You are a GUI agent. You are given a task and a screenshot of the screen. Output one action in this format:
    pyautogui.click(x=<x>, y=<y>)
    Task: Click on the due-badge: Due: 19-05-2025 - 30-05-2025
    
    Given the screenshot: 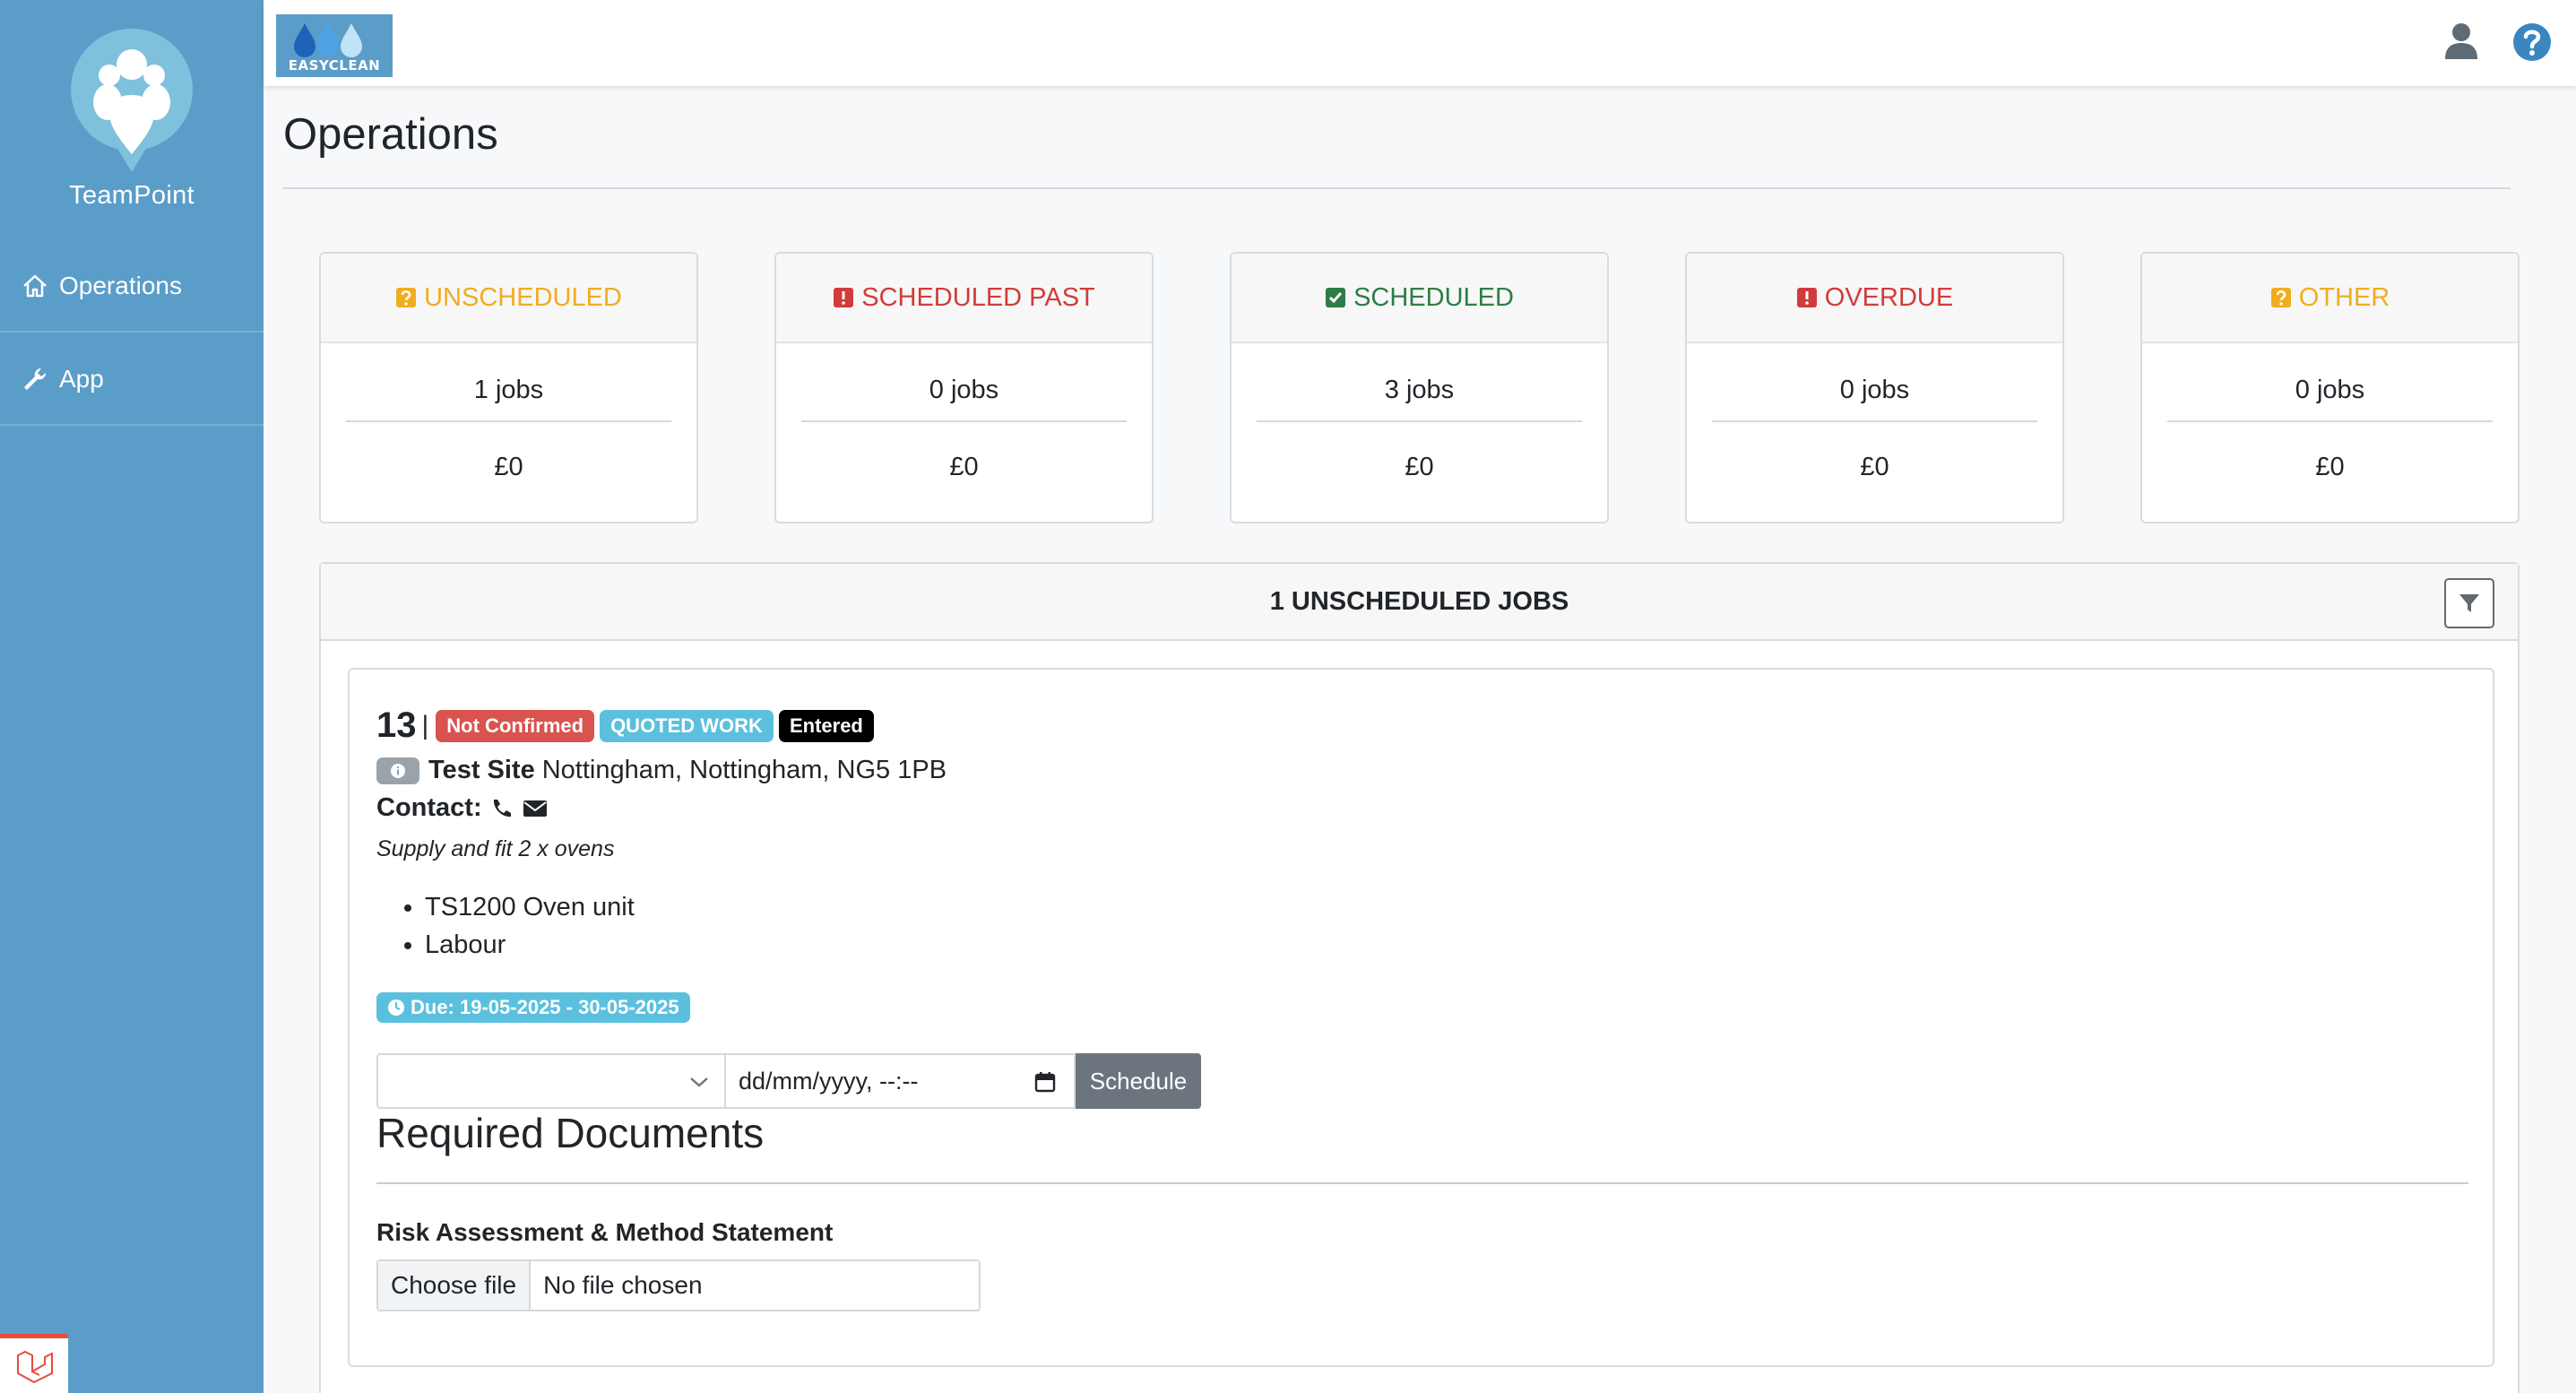 What is the action you would take?
    pyautogui.click(x=533, y=1007)
    